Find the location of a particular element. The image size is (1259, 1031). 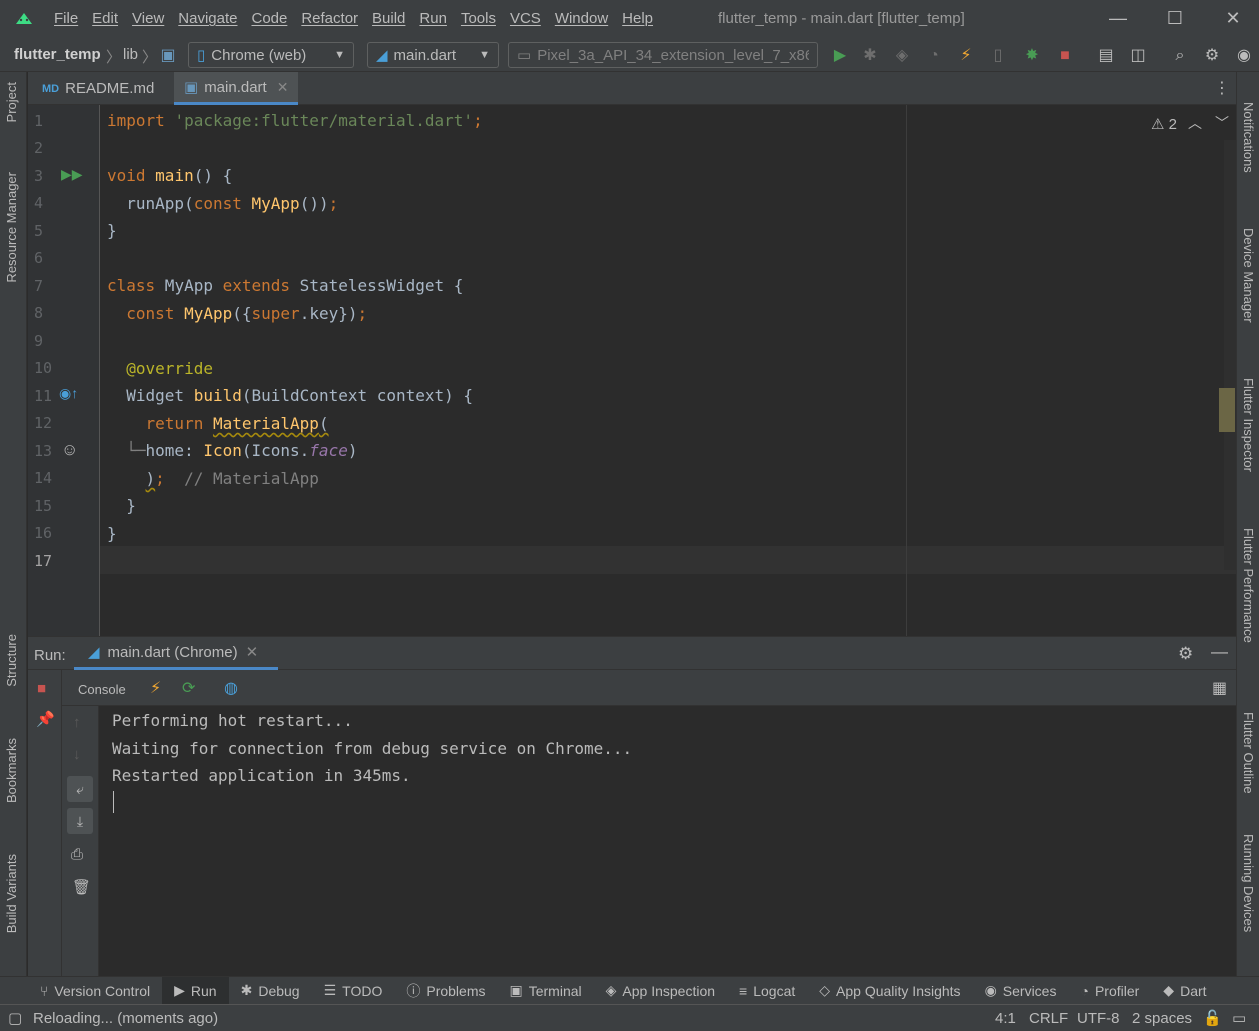

status-panel-icon: ▢ is located at coordinates (15, 1018).